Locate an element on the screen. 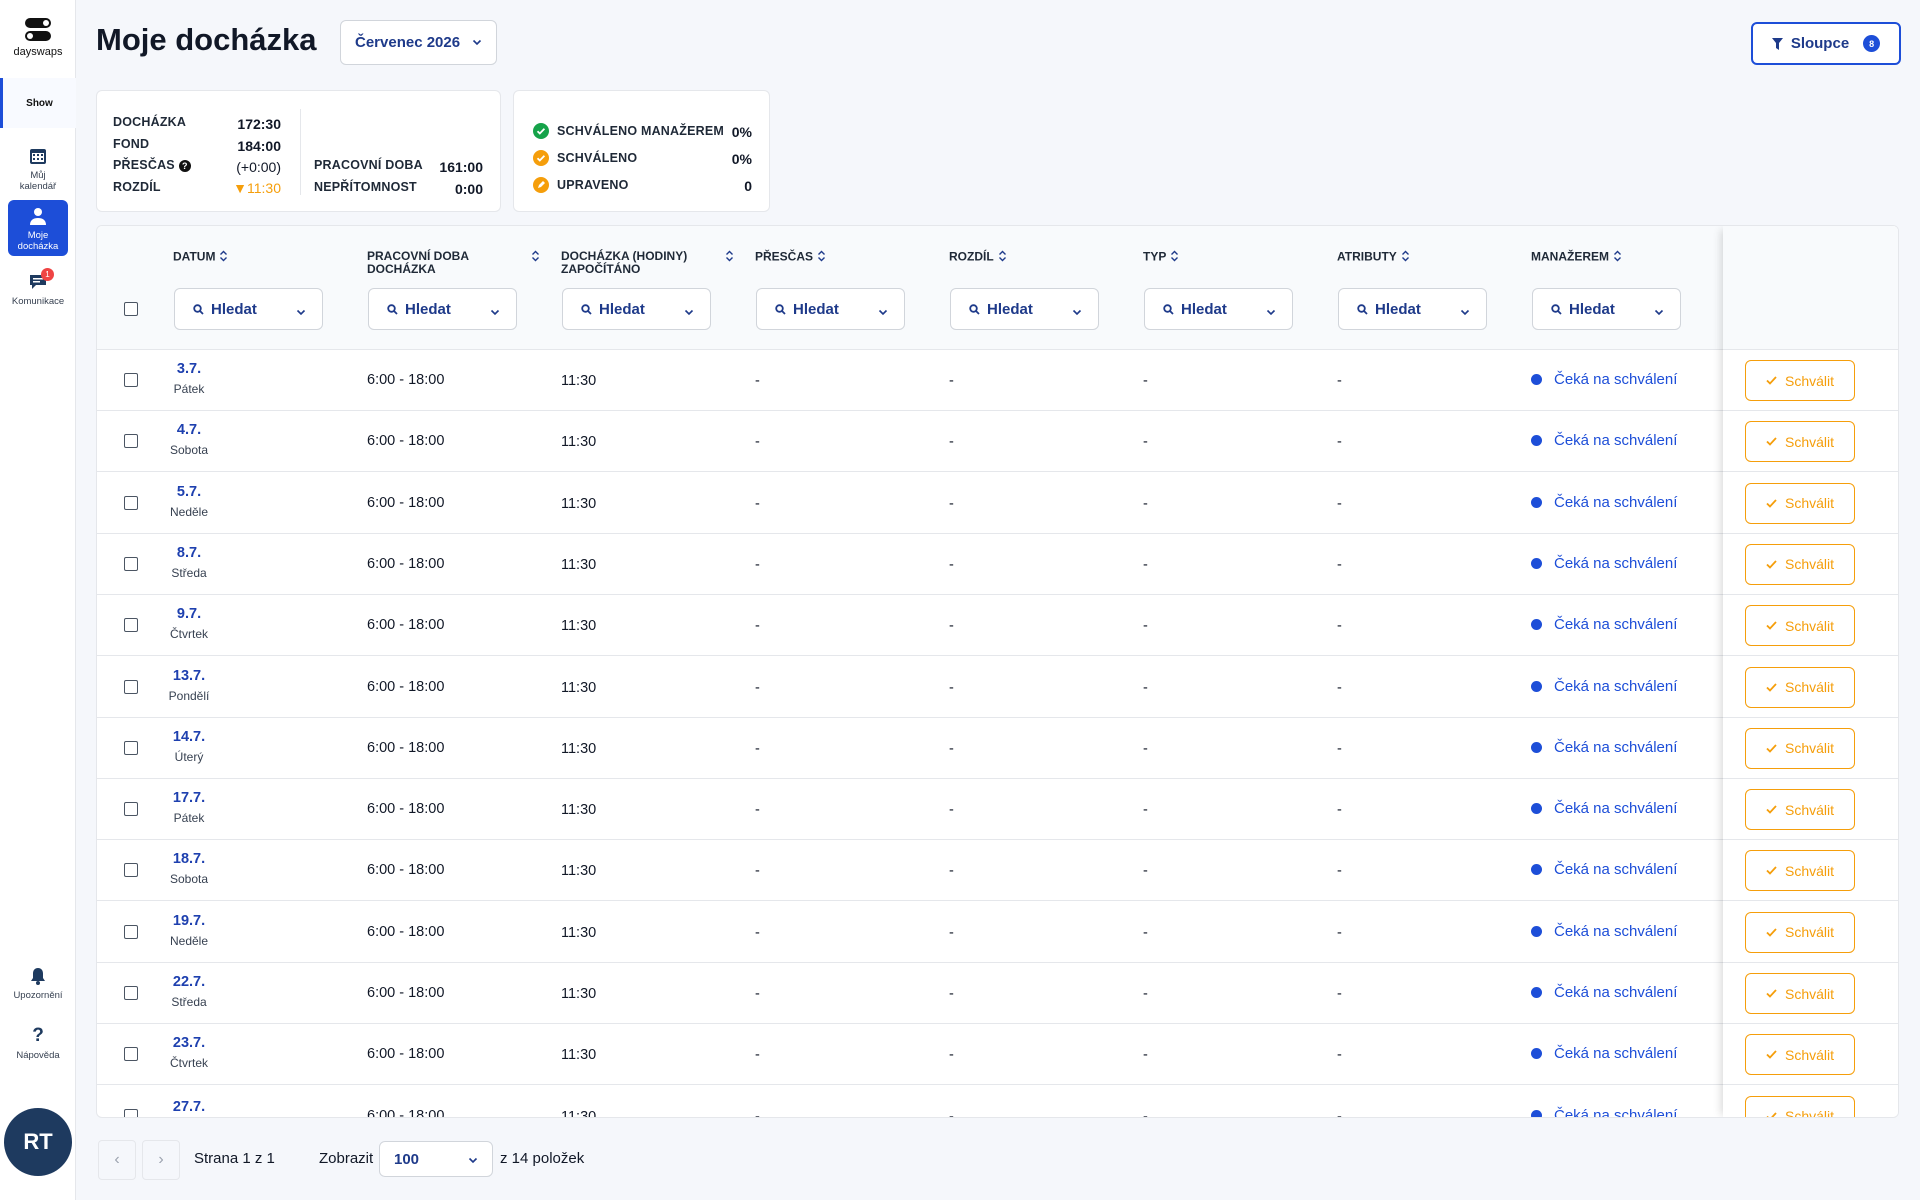  row-date: 3.7. is located at coordinates (189, 369).